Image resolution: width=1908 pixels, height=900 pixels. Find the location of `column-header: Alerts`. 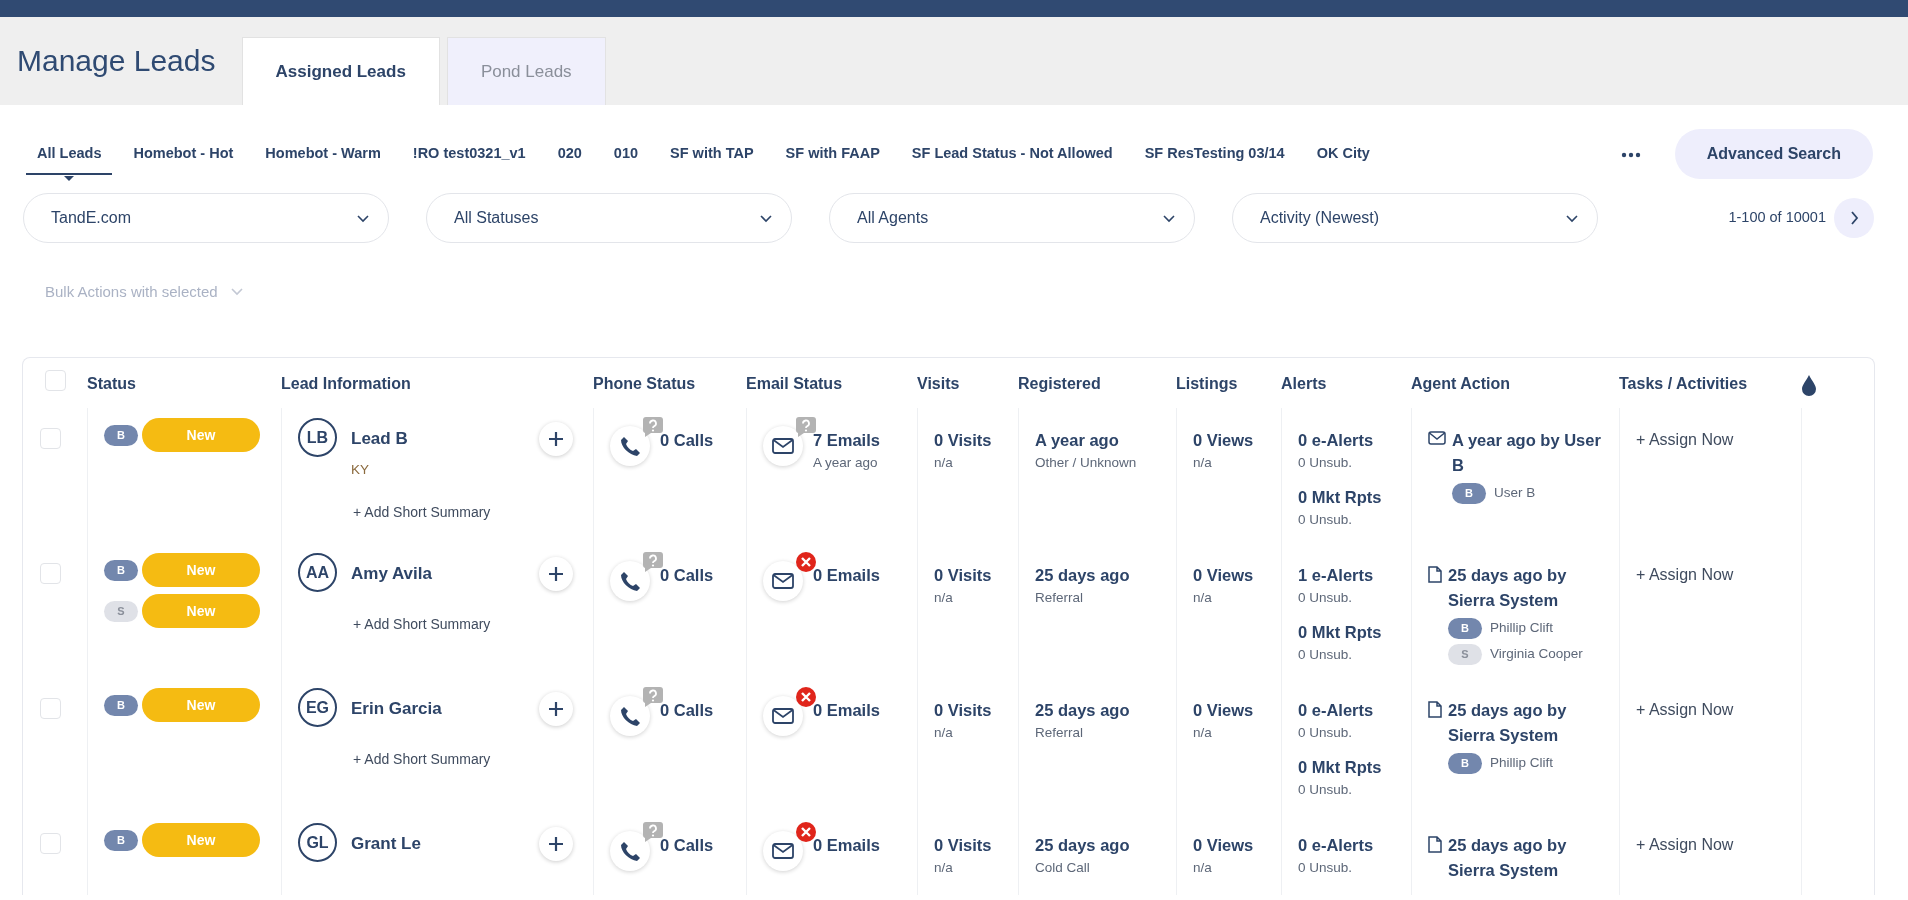

column-header: Alerts is located at coordinates (1304, 384).